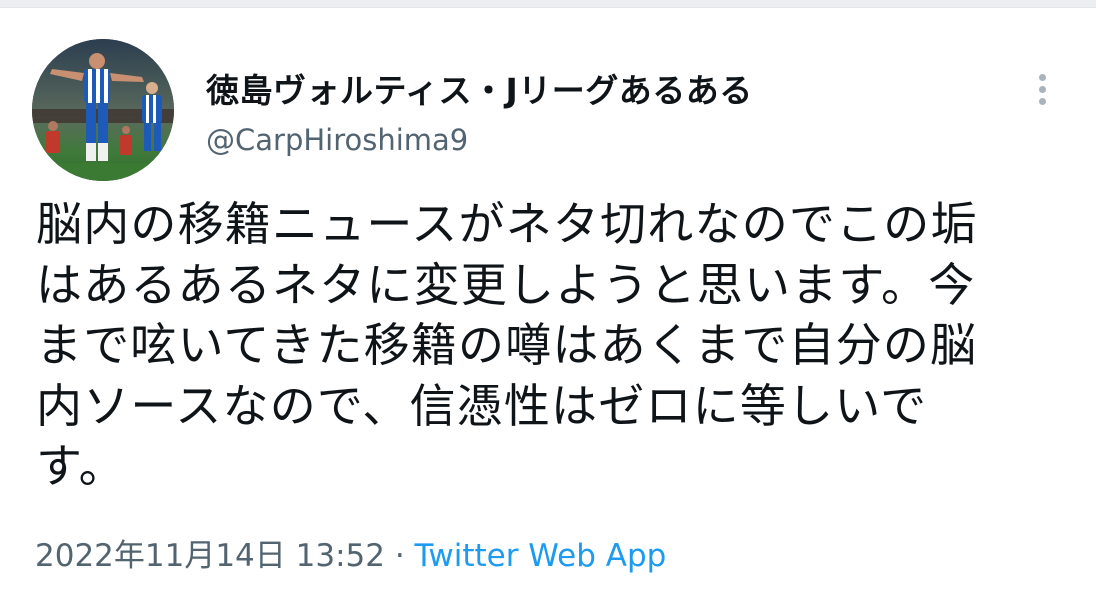  I want to click on tweet-meta: 2022年11月14日 13:52 · Twitter Web App, so click(350, 552).